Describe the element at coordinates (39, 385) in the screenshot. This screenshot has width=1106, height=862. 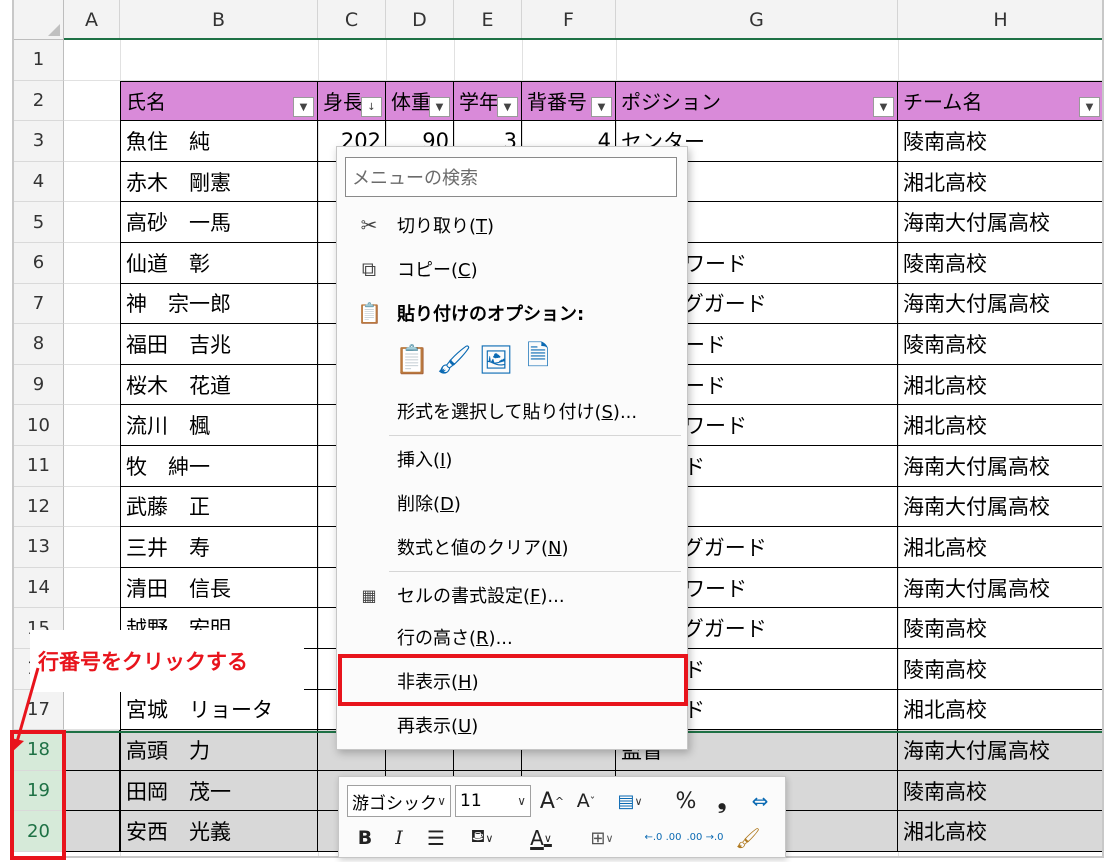
I see `row-header-9: 9` at that location.